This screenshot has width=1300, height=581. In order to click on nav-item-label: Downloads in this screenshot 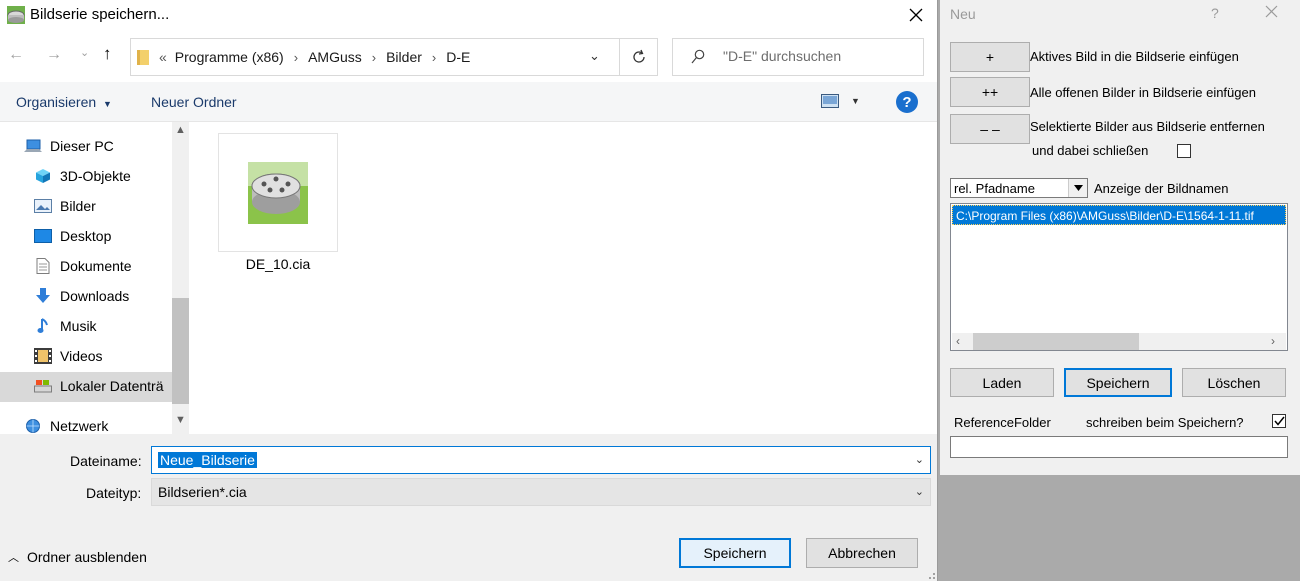, I will do `click(95, 296)`.